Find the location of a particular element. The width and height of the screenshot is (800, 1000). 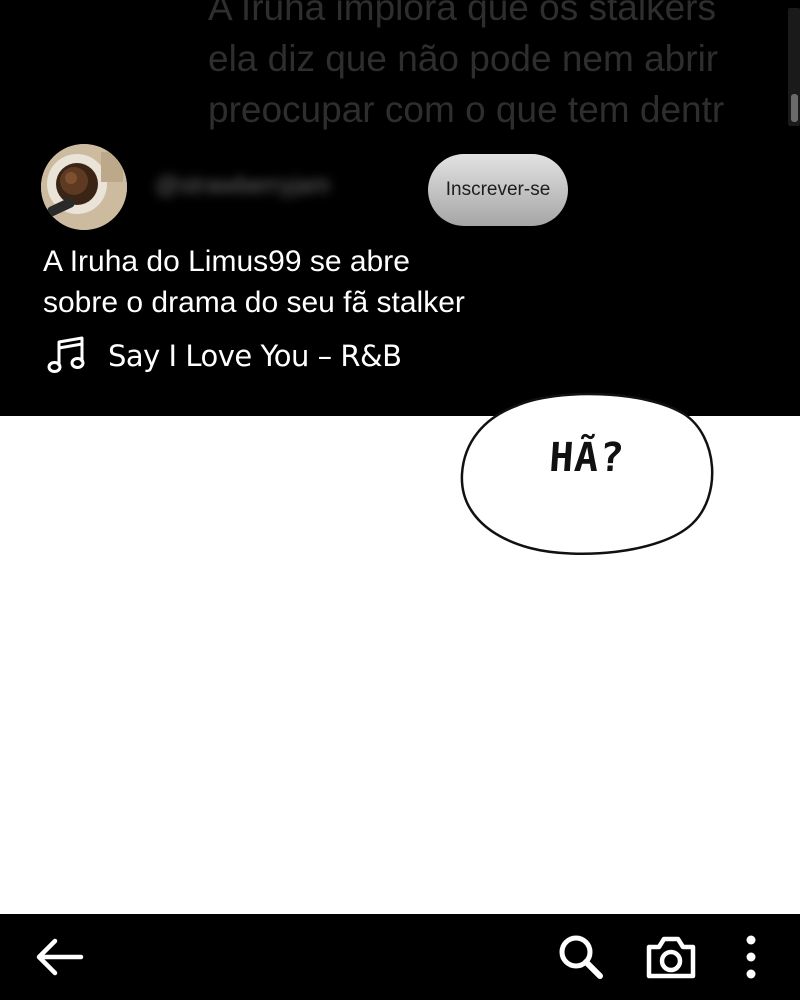

bottom-nav-bar is located at coordinates (400, 957).